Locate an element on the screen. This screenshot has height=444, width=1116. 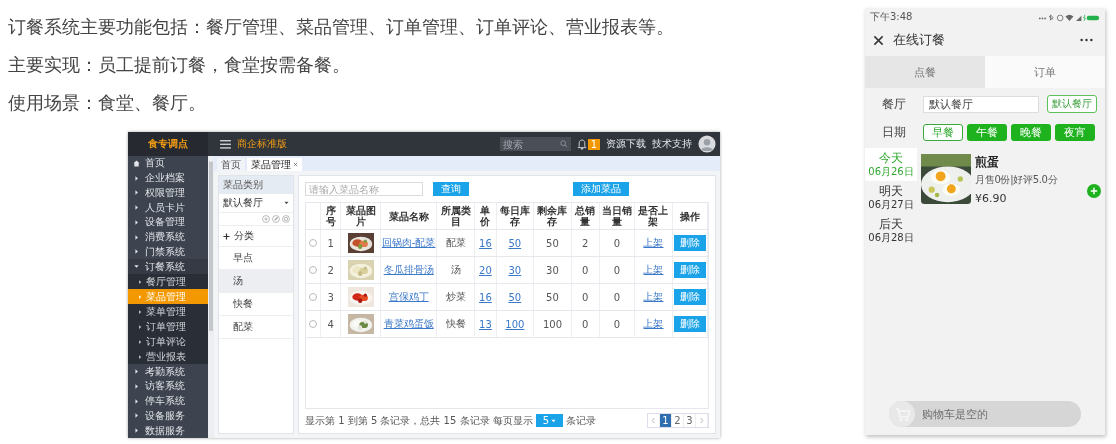
day-item: 后天 06月28日 is located at coordinates (891, 230).